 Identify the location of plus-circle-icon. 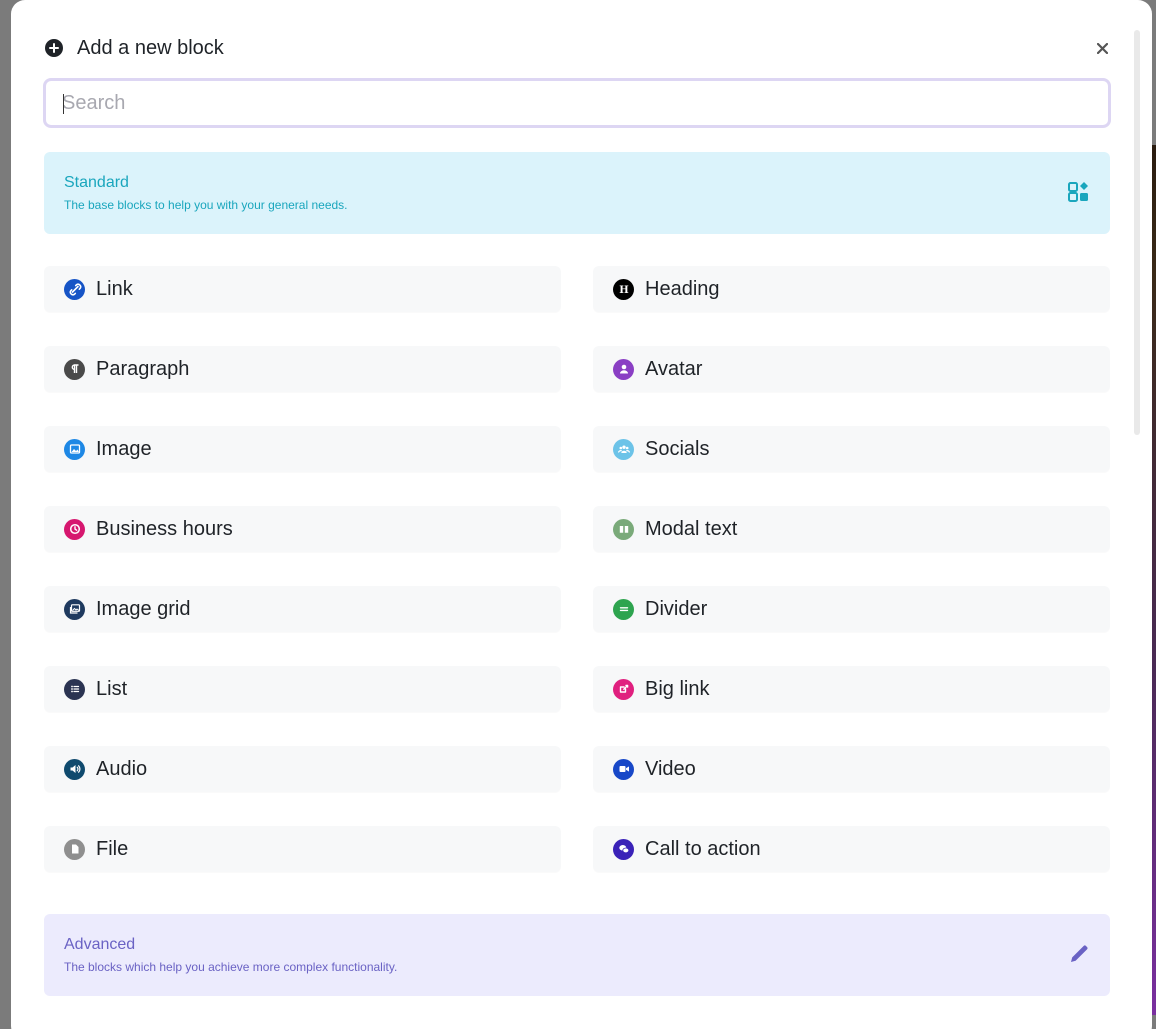
(54, 48).